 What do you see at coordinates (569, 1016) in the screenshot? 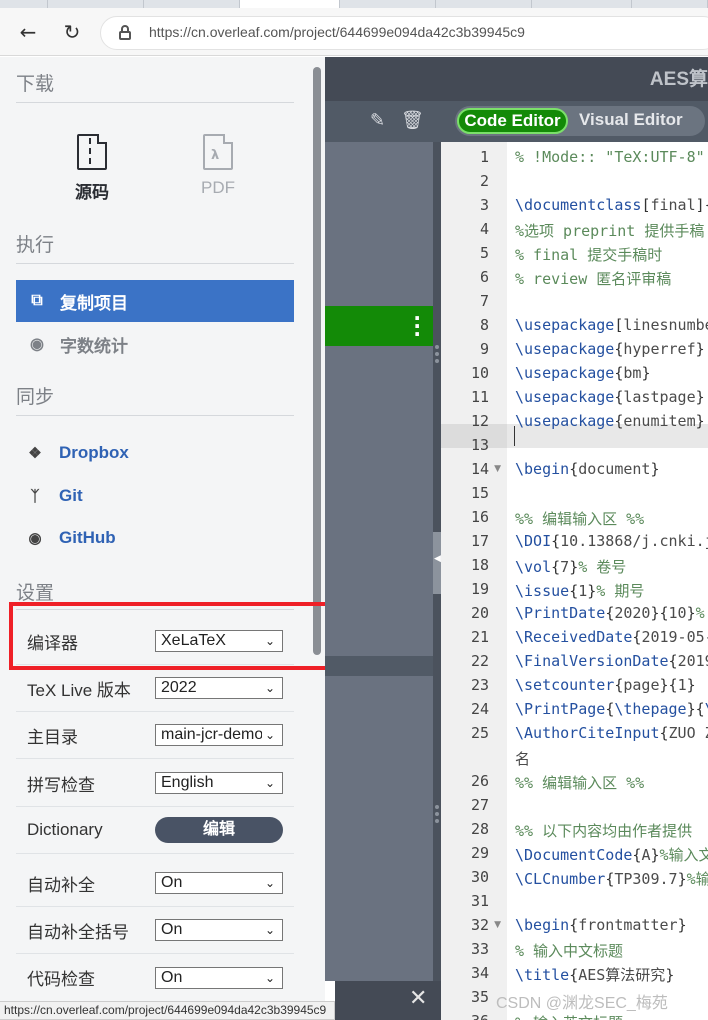
I see `code-line: % 输入英文标题` at bounding box center [569, 1016].